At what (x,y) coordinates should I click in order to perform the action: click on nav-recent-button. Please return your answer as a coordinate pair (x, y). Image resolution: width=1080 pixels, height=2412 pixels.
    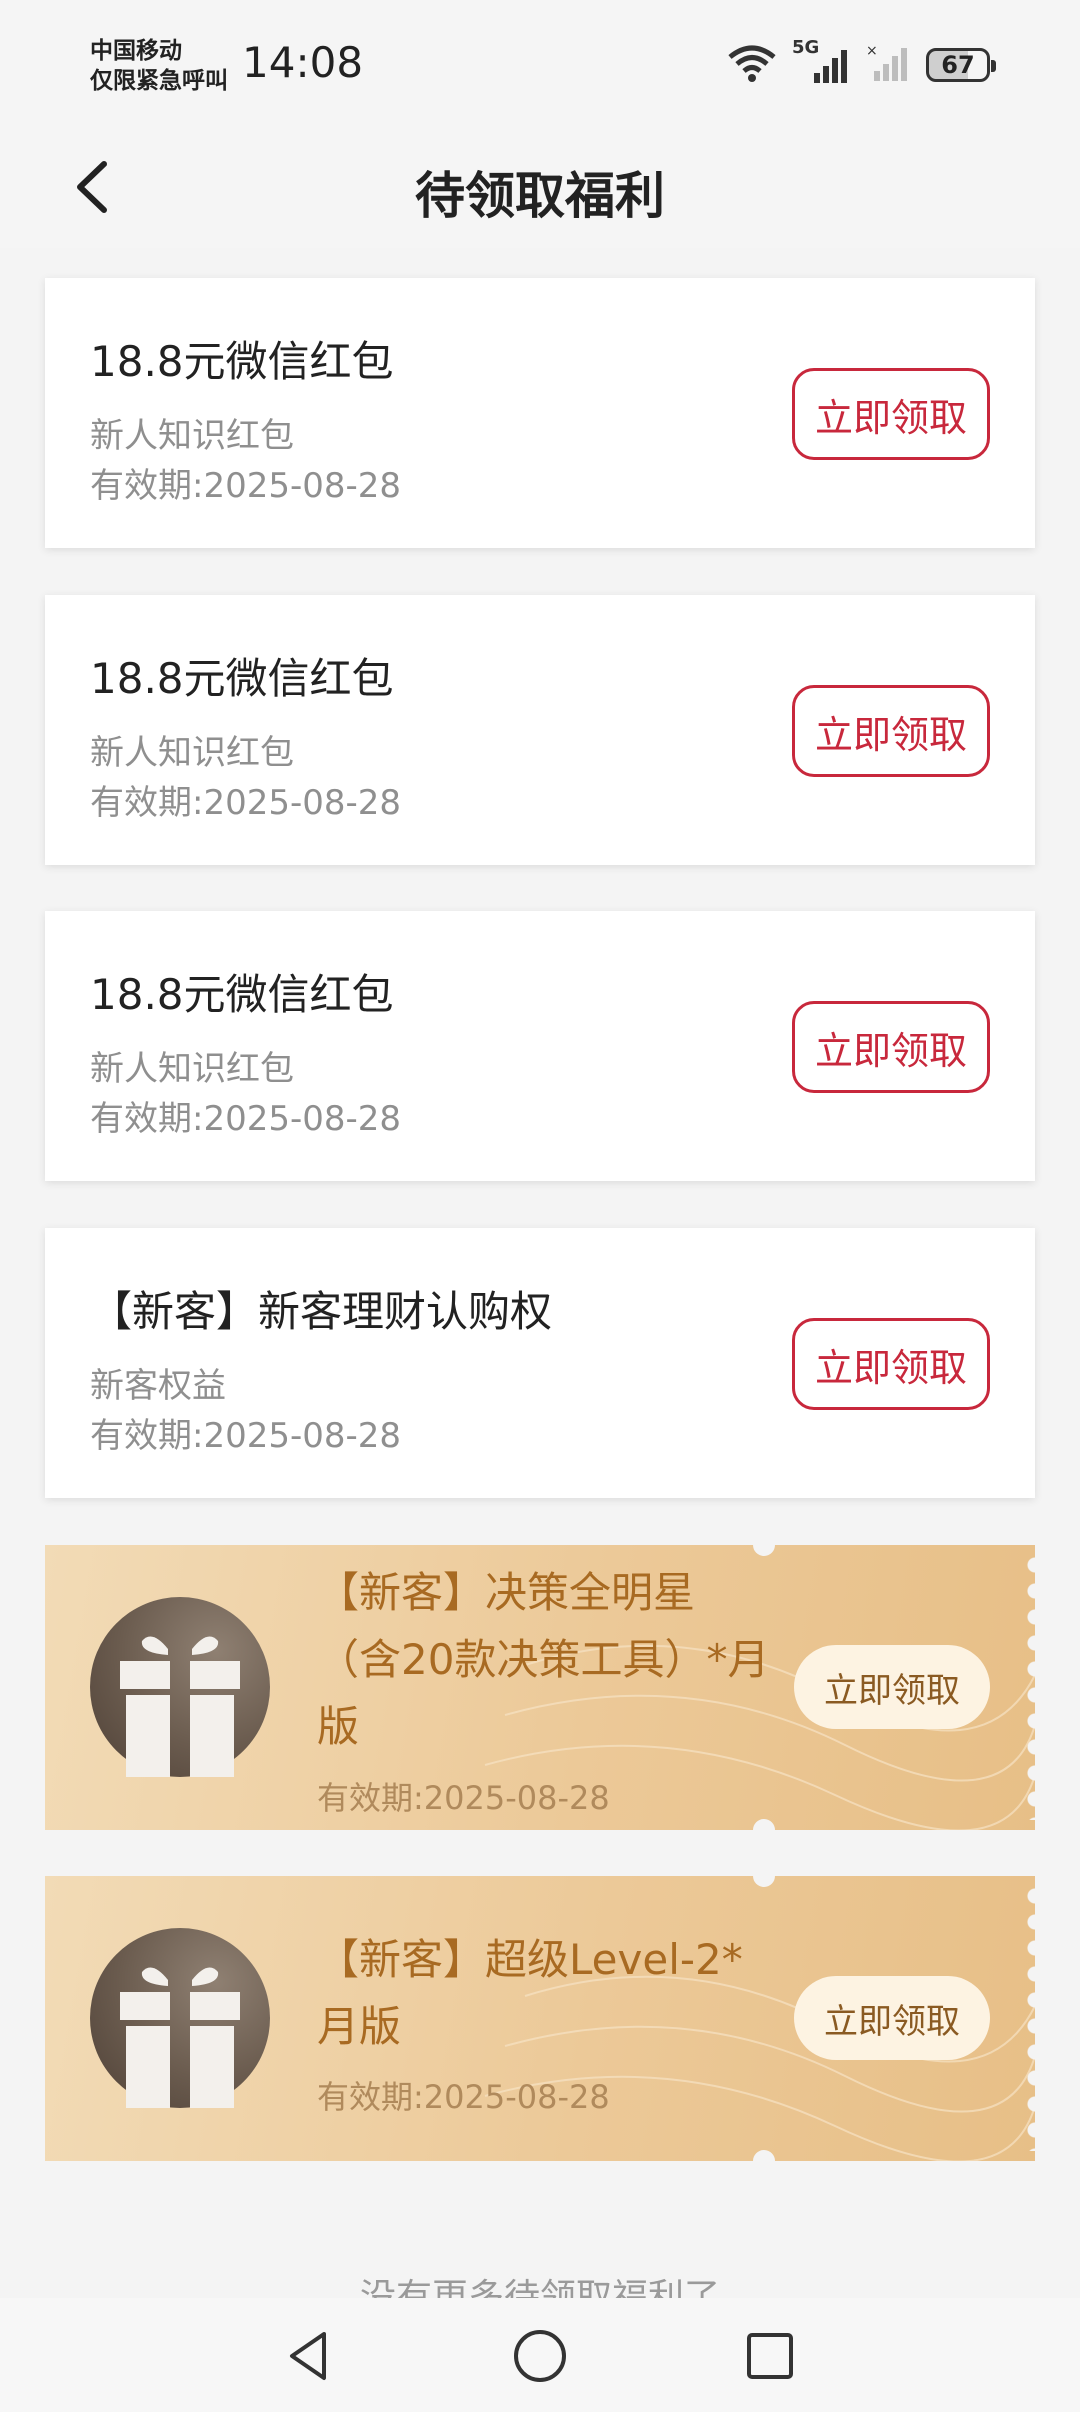
    Looking at the image, I should click on (770, 2356).